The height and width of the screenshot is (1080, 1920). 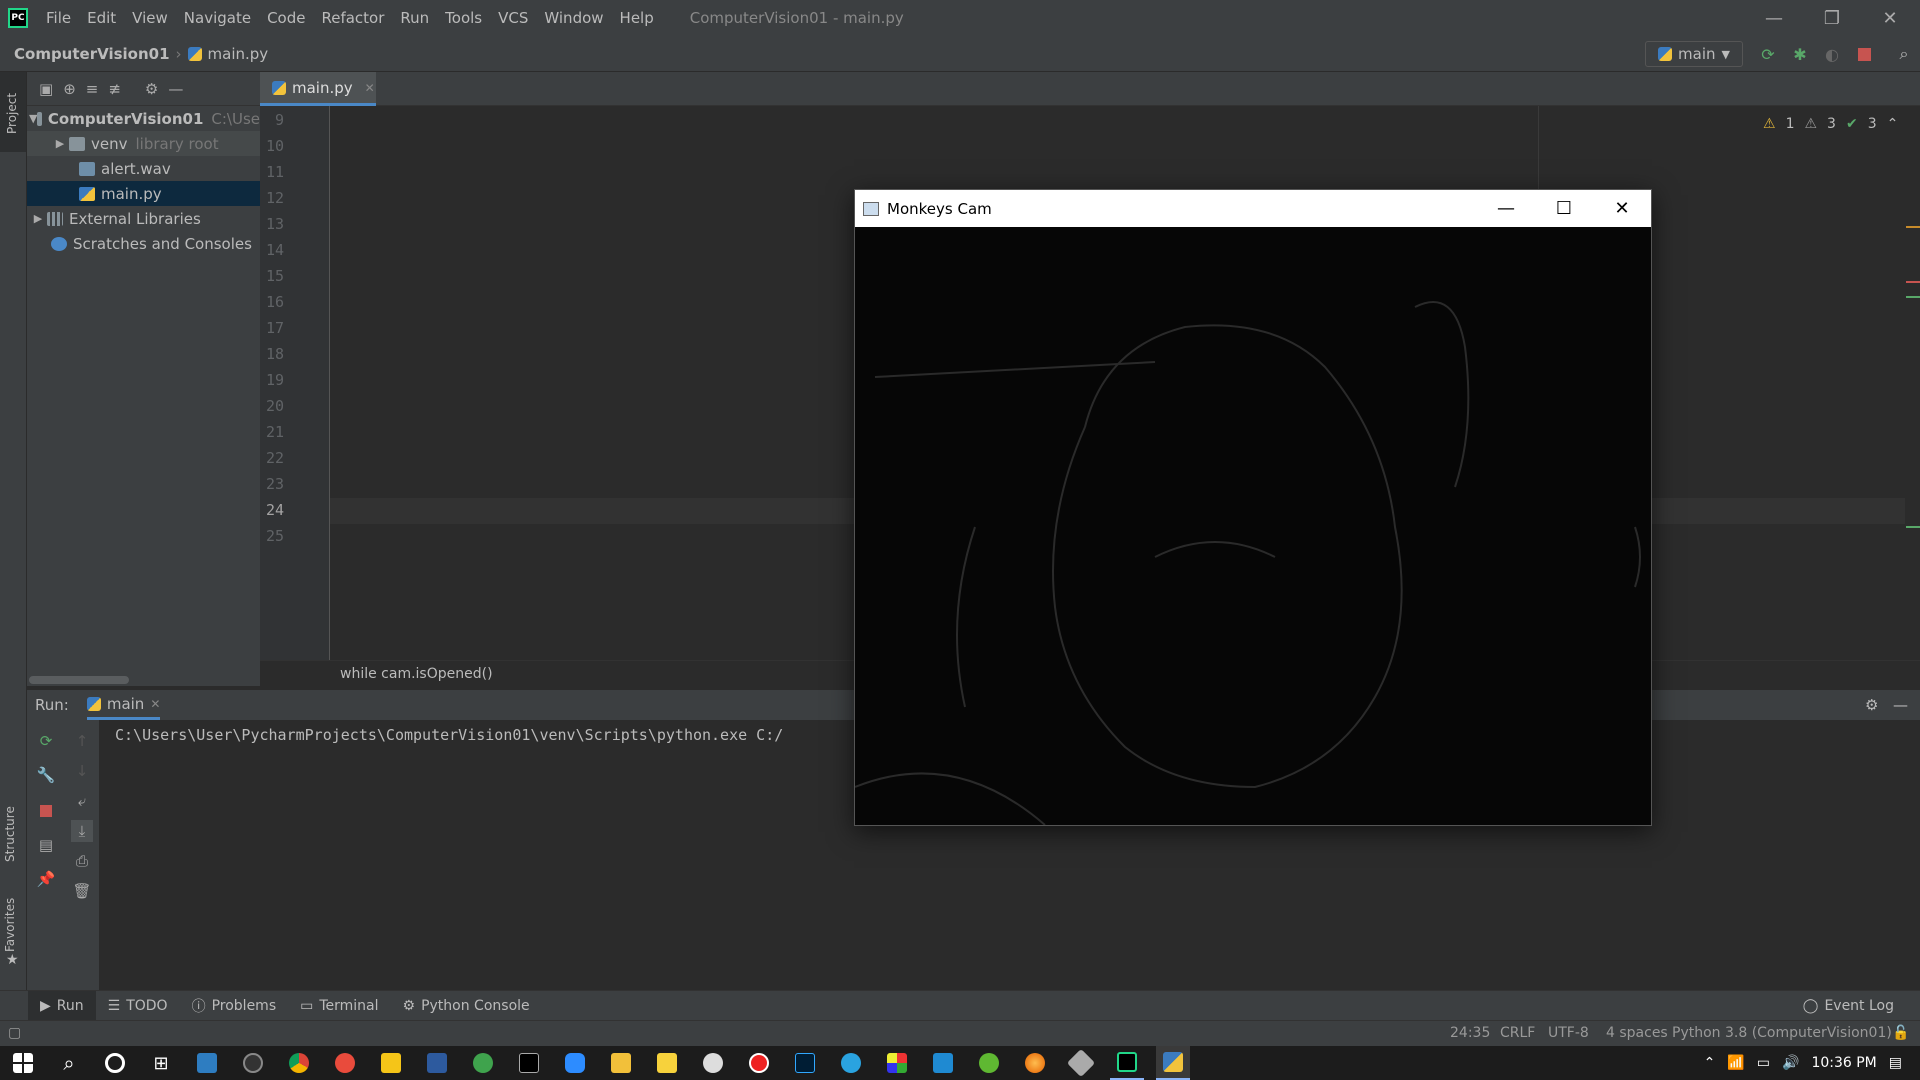 I want to click on tool-windows-icon: ▢, so click(x=14, y=1033).